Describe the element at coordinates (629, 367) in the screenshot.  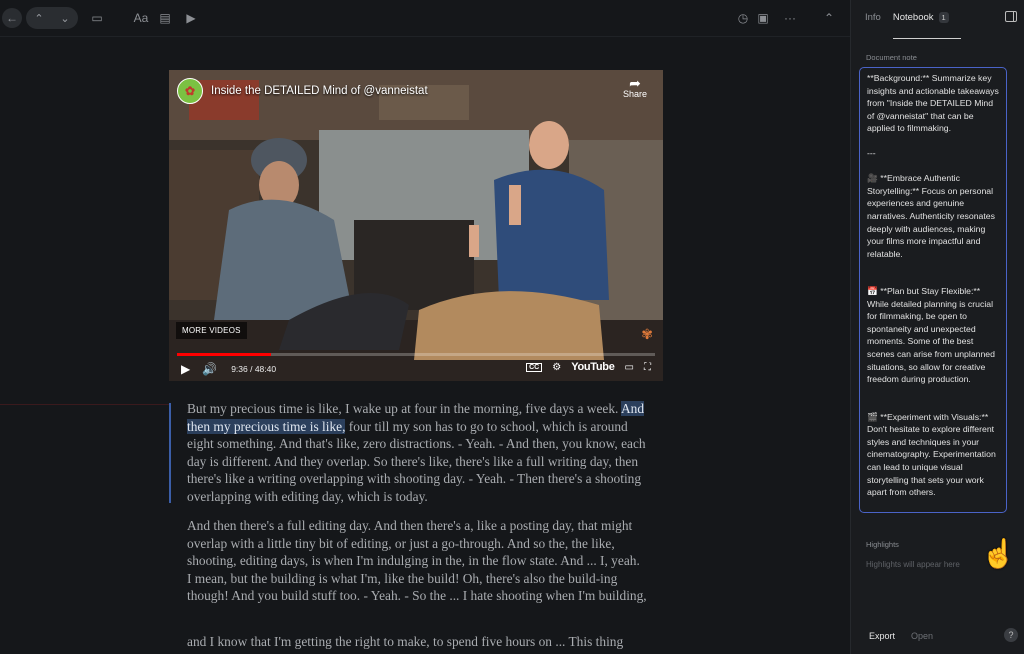
I see `cast-icon: ▭` at that location.